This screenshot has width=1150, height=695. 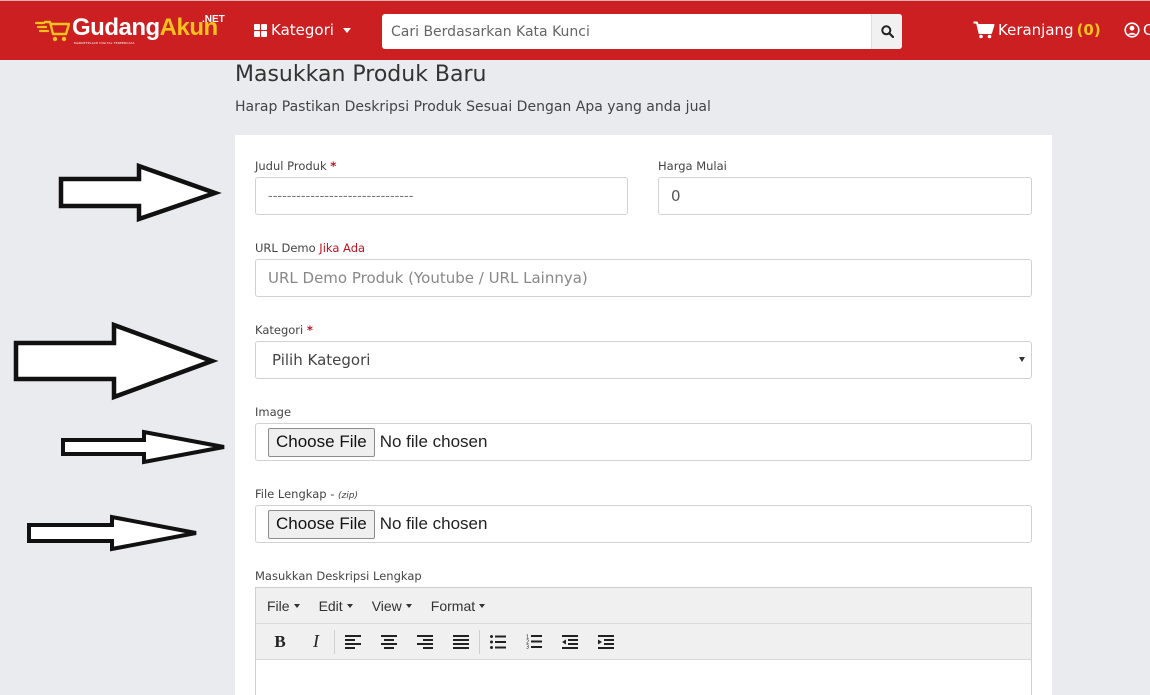 I want to click on cart-link: Keranjang (0), so click(x=1037, y=30).